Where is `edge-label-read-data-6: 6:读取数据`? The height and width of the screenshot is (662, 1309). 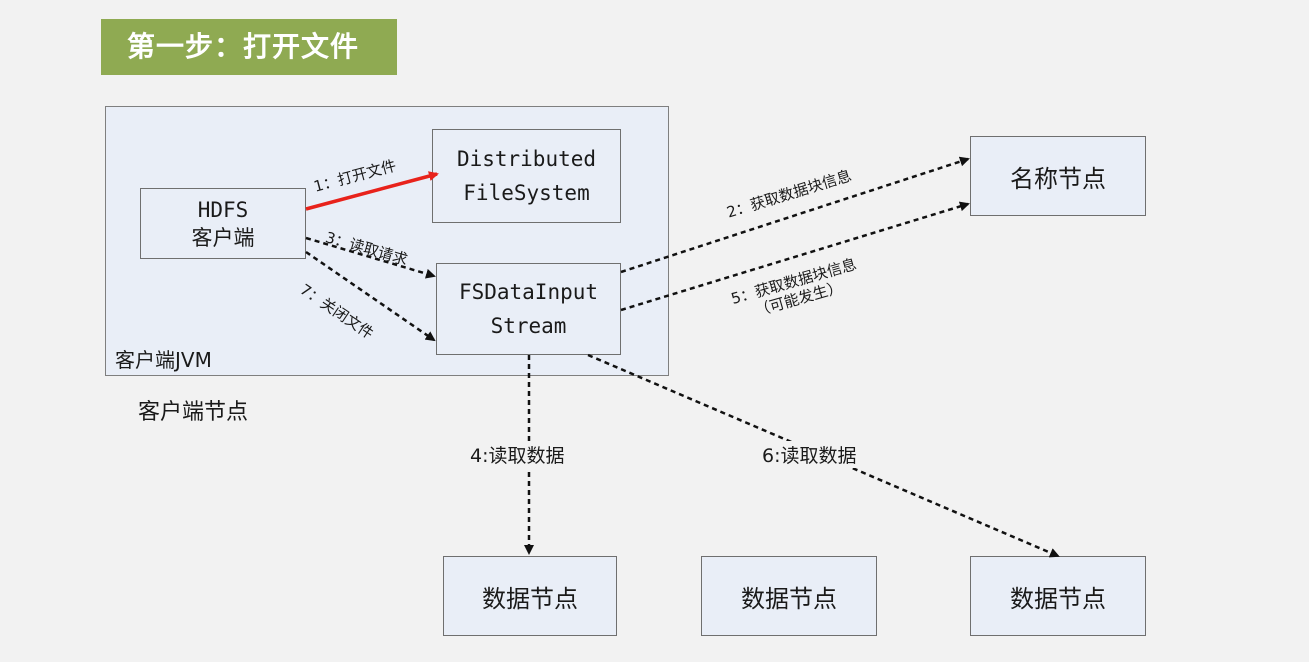 edge-label-read-data-6: 6:读取数据 is located at coordinates (809, 454).